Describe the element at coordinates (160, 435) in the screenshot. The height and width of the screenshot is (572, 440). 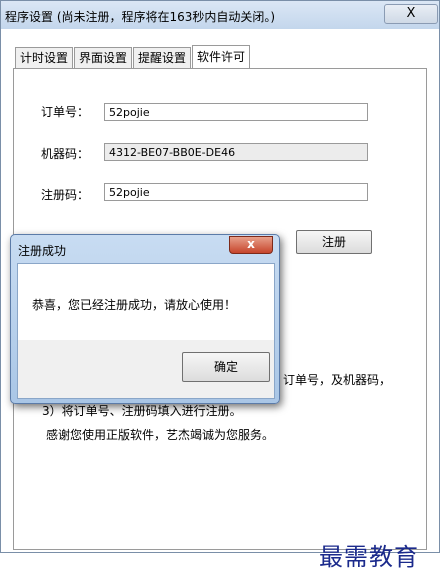
I see `thanks-text: 感谢您使用正版软件，艺杰竭诚为您服务。` at that location.